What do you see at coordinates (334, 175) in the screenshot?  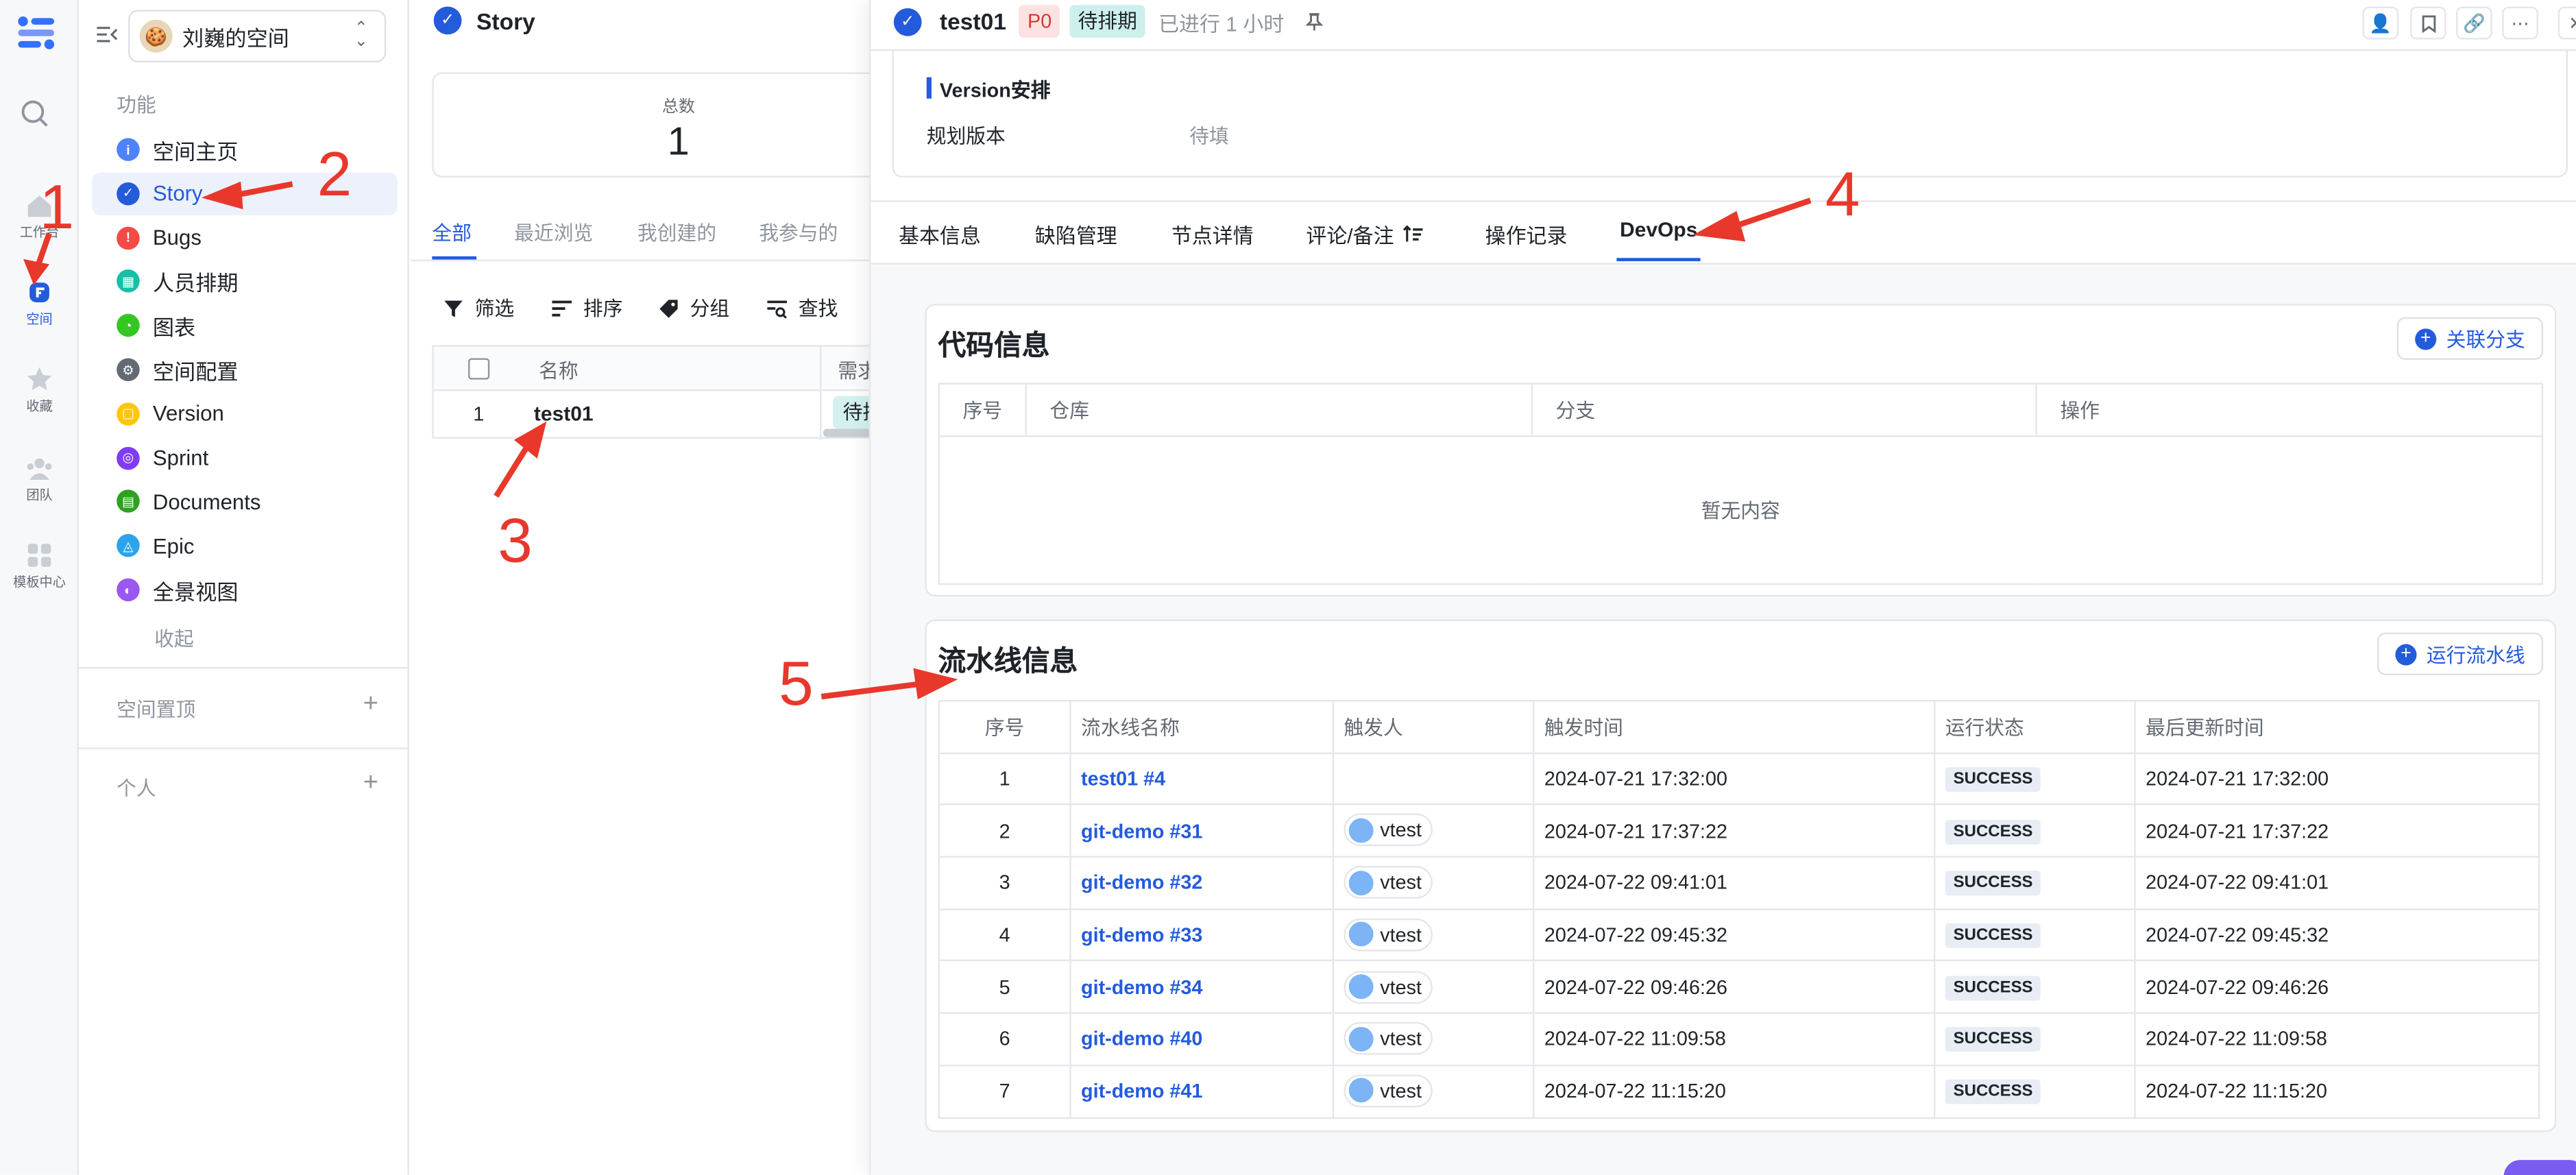 I see `annotation-number: 2` at bounding box center [334, 175].